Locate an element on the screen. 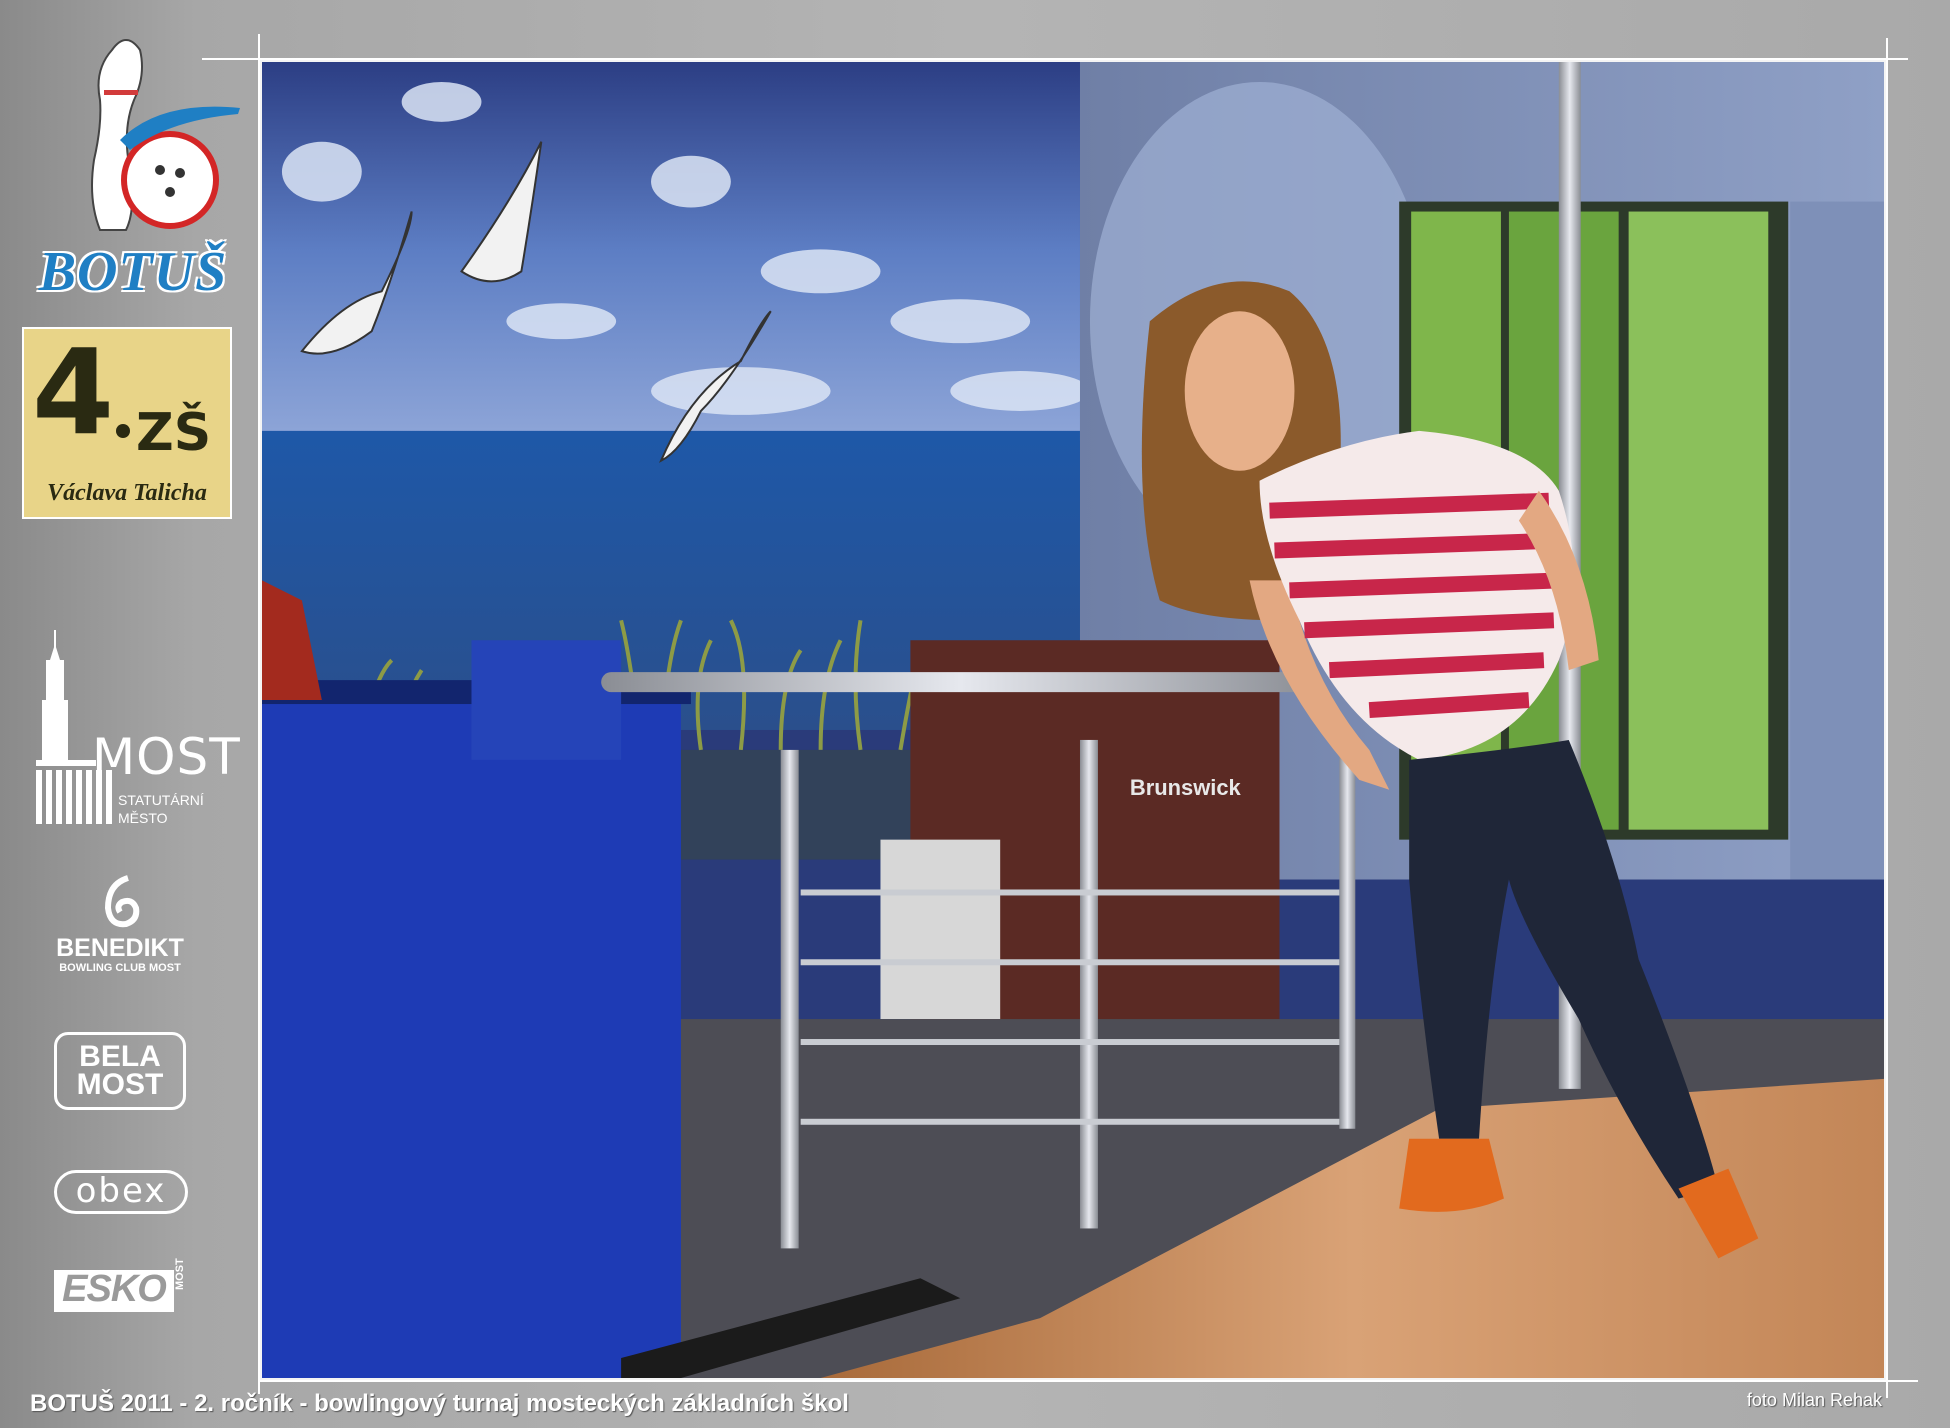  ball-return is located at coordinates (471, 1039).